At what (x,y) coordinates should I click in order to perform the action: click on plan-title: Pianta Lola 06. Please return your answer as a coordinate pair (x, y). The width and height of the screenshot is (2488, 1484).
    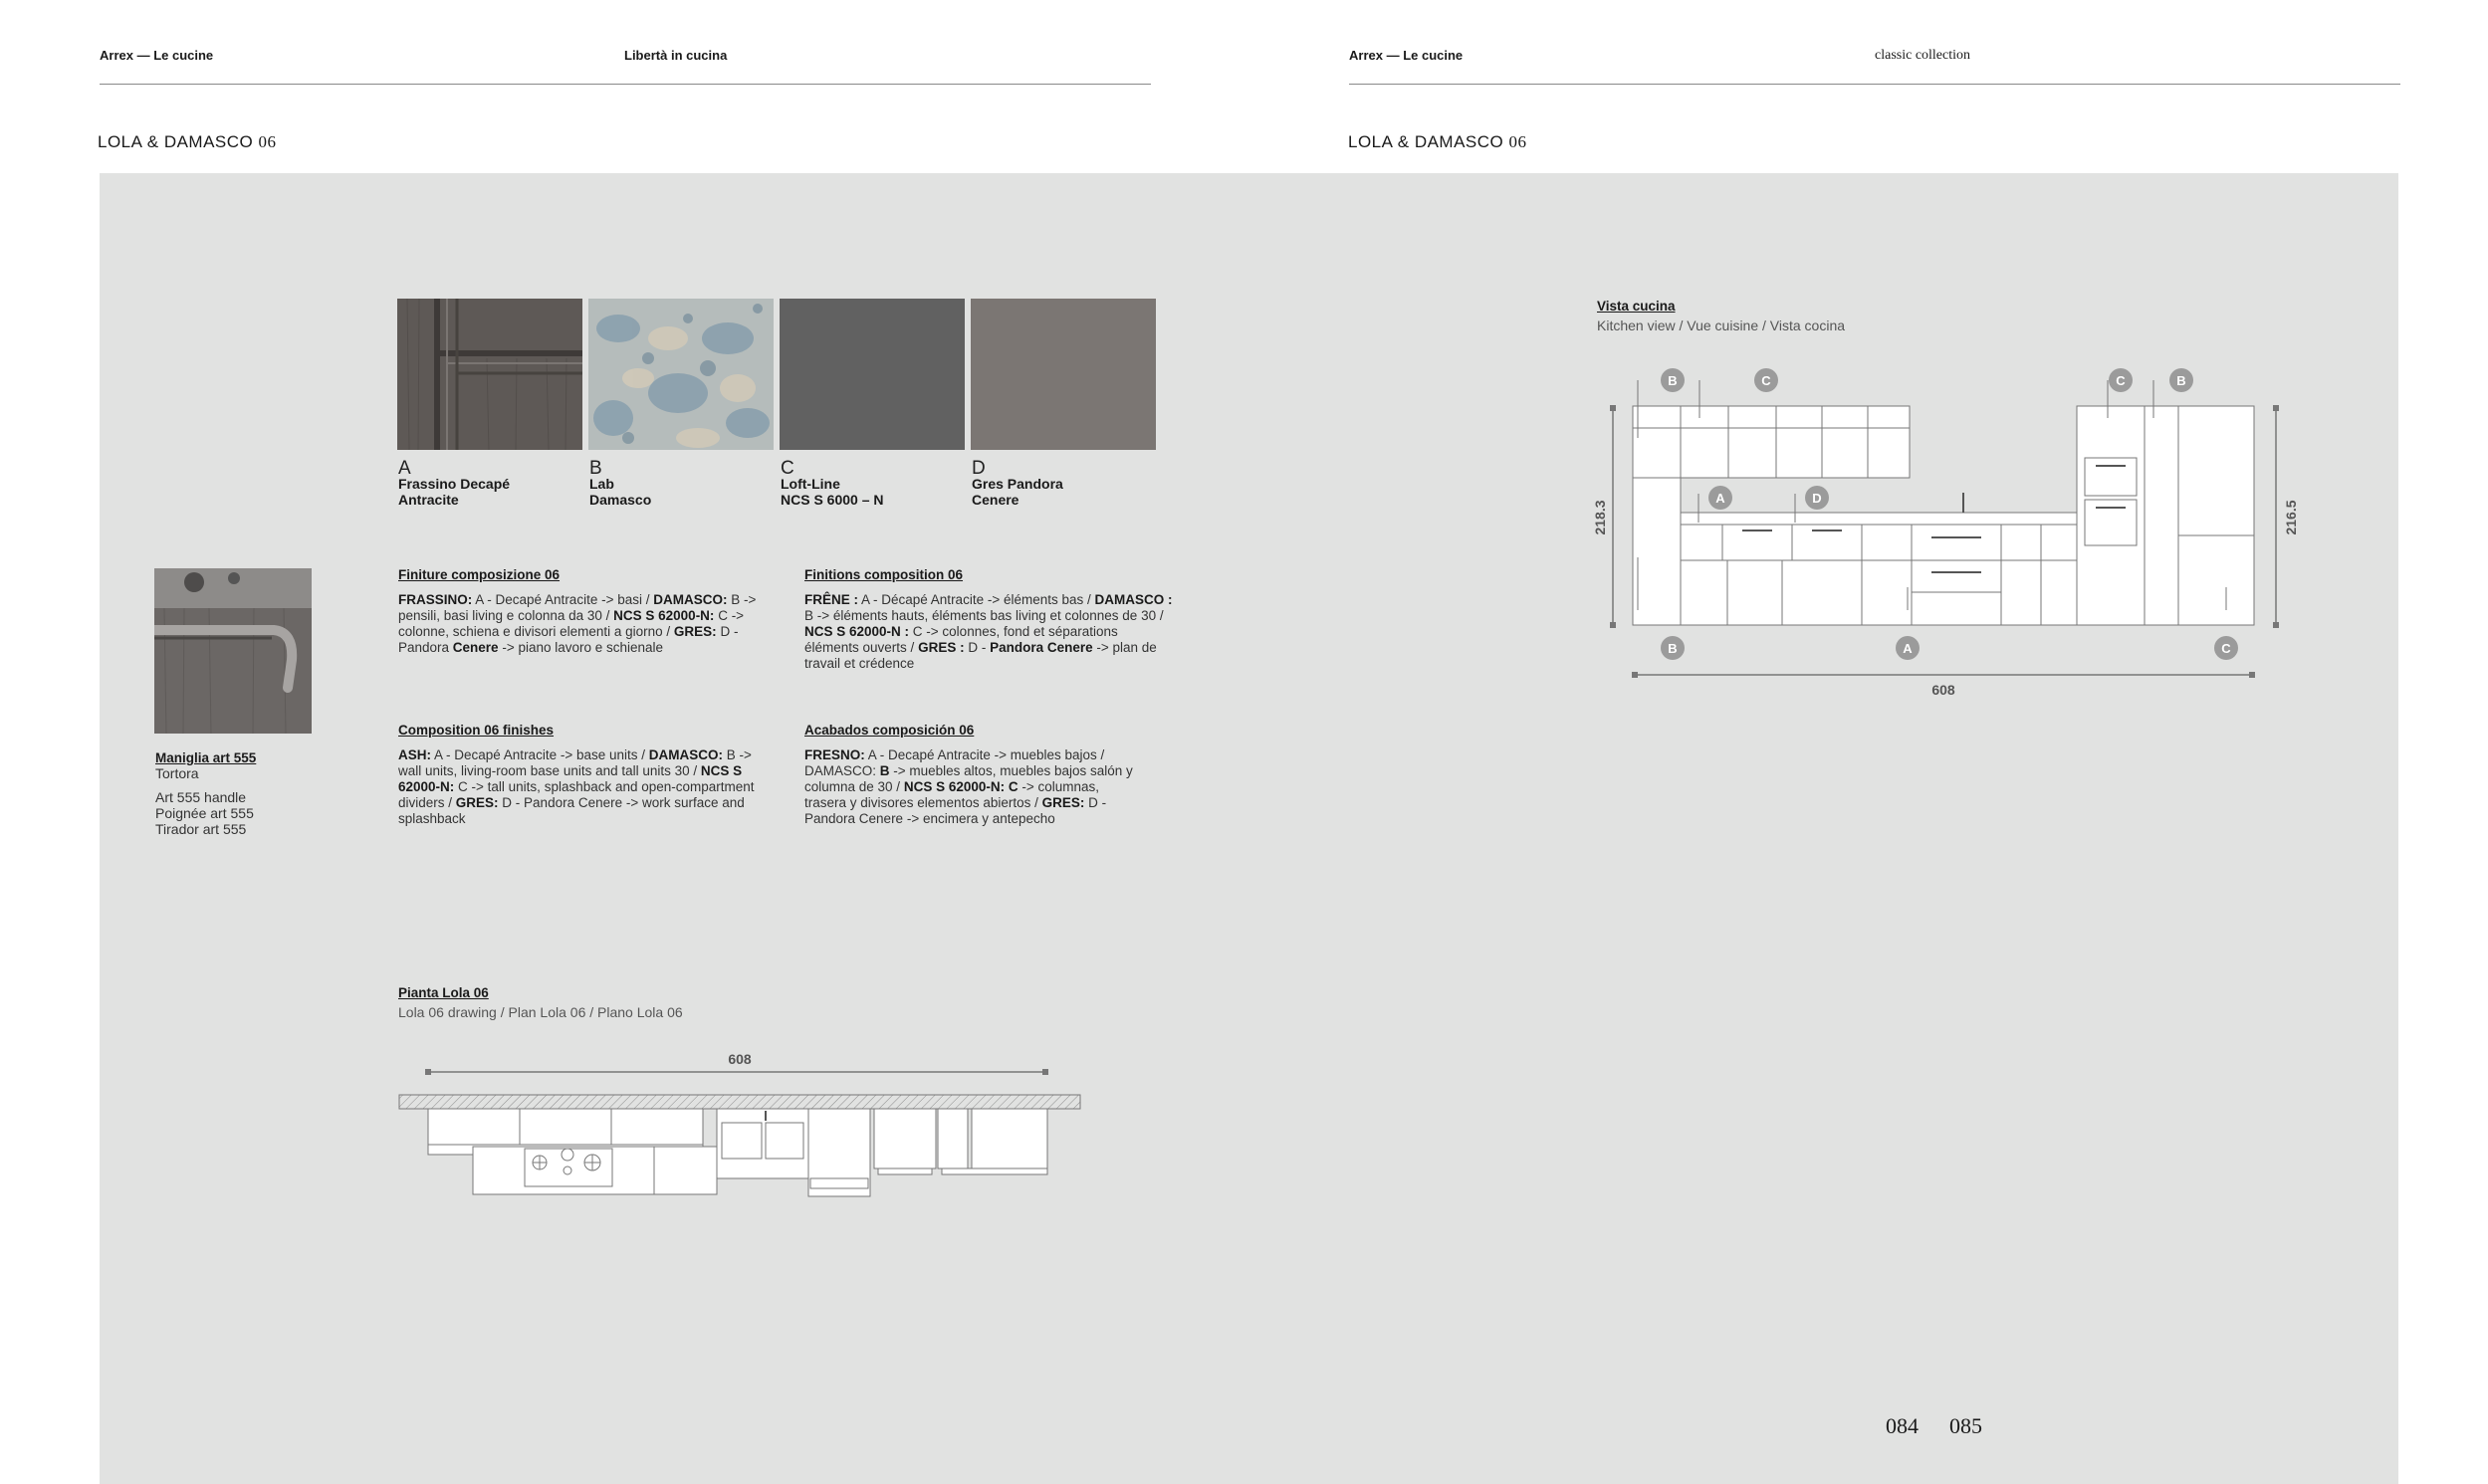
    Looking at the image, I should click on (443, 993).